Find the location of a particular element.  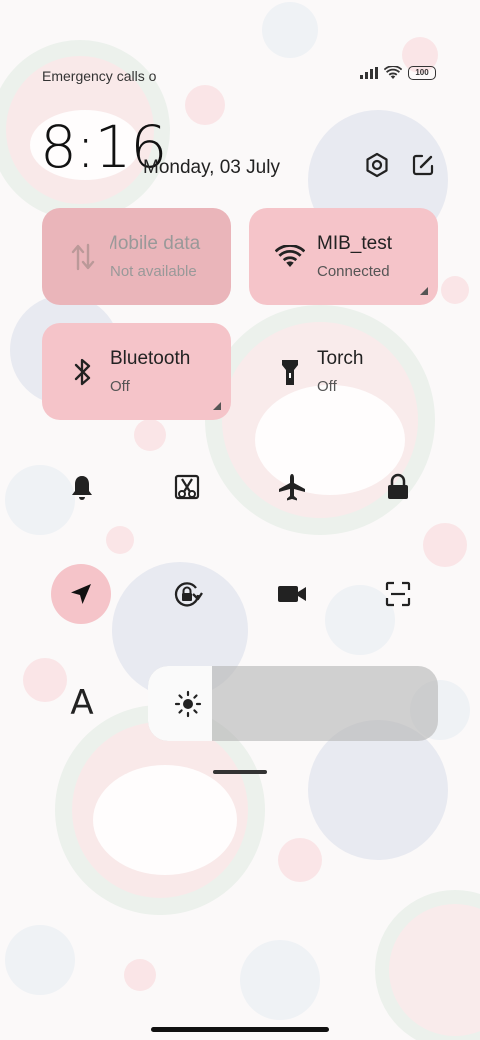

battery-icon: 100 is located at coordinates (422, 73).